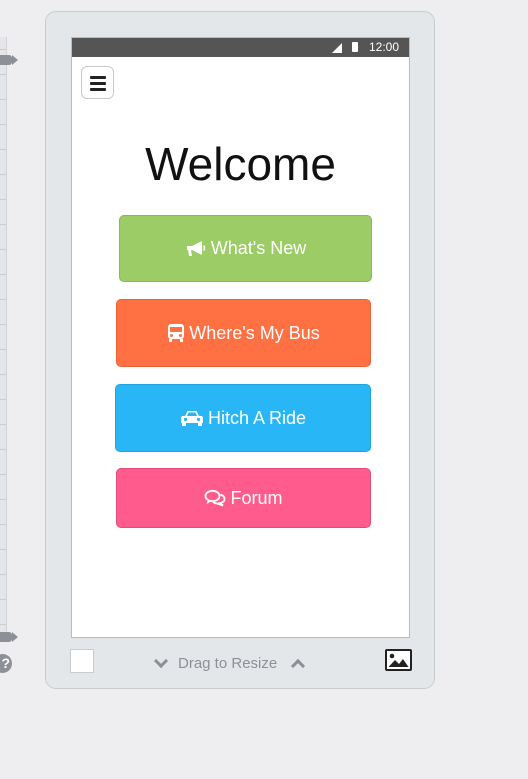 This screenshot has width=528, height=779. Describe the element at coordinates (383, 47) in the screenshot. I see `status-time: 12:00` at that location.